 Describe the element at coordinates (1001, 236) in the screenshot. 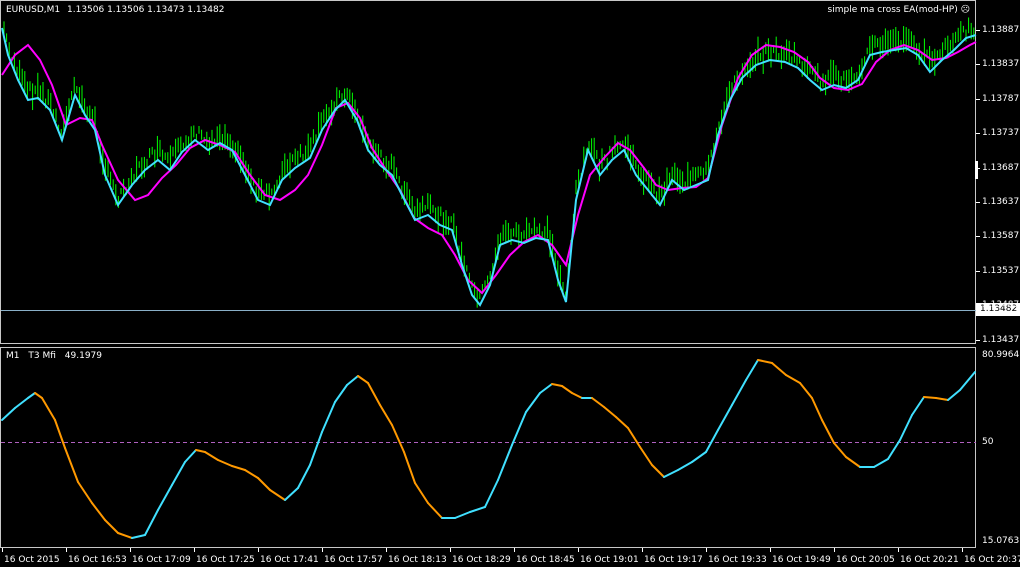

I see `price-axis-label: 1.13587` at that location.